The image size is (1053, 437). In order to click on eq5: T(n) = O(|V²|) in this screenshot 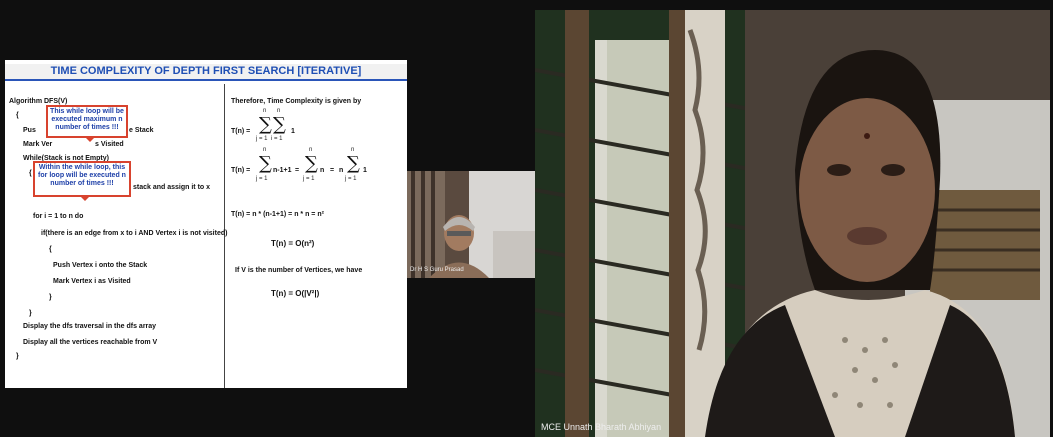, I will do `click(295, 293)`.